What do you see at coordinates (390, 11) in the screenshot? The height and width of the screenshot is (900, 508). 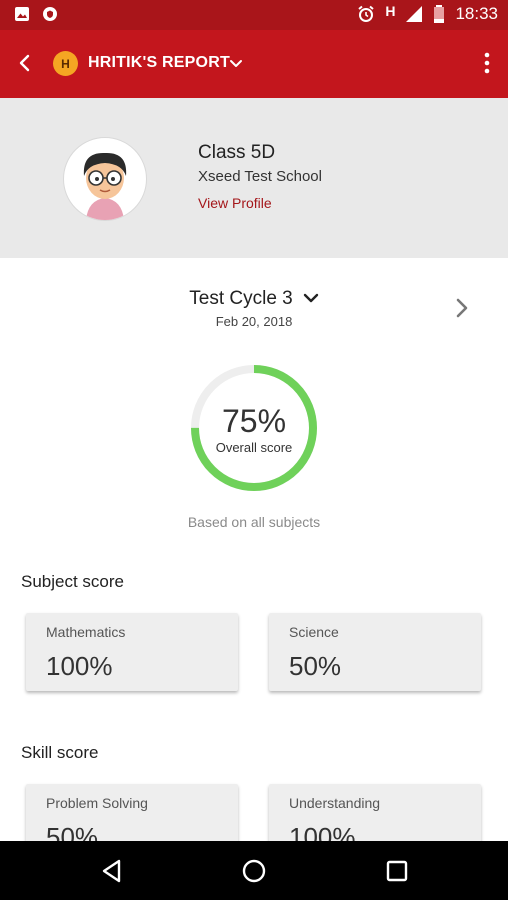 I see `network-type-label: H` at bounding box center [390, 11].